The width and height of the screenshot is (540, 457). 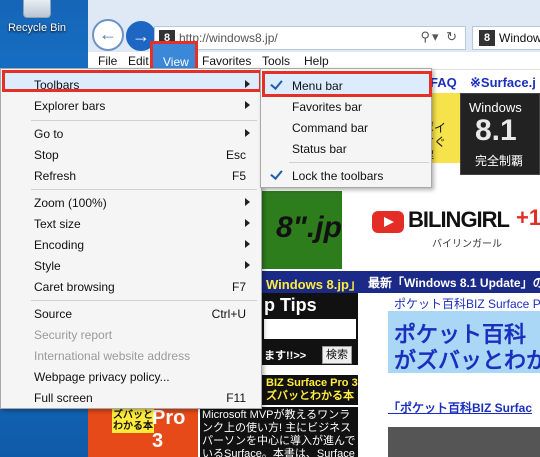 I want to click on faq-link: FAQ, so click(x=443, y=82).